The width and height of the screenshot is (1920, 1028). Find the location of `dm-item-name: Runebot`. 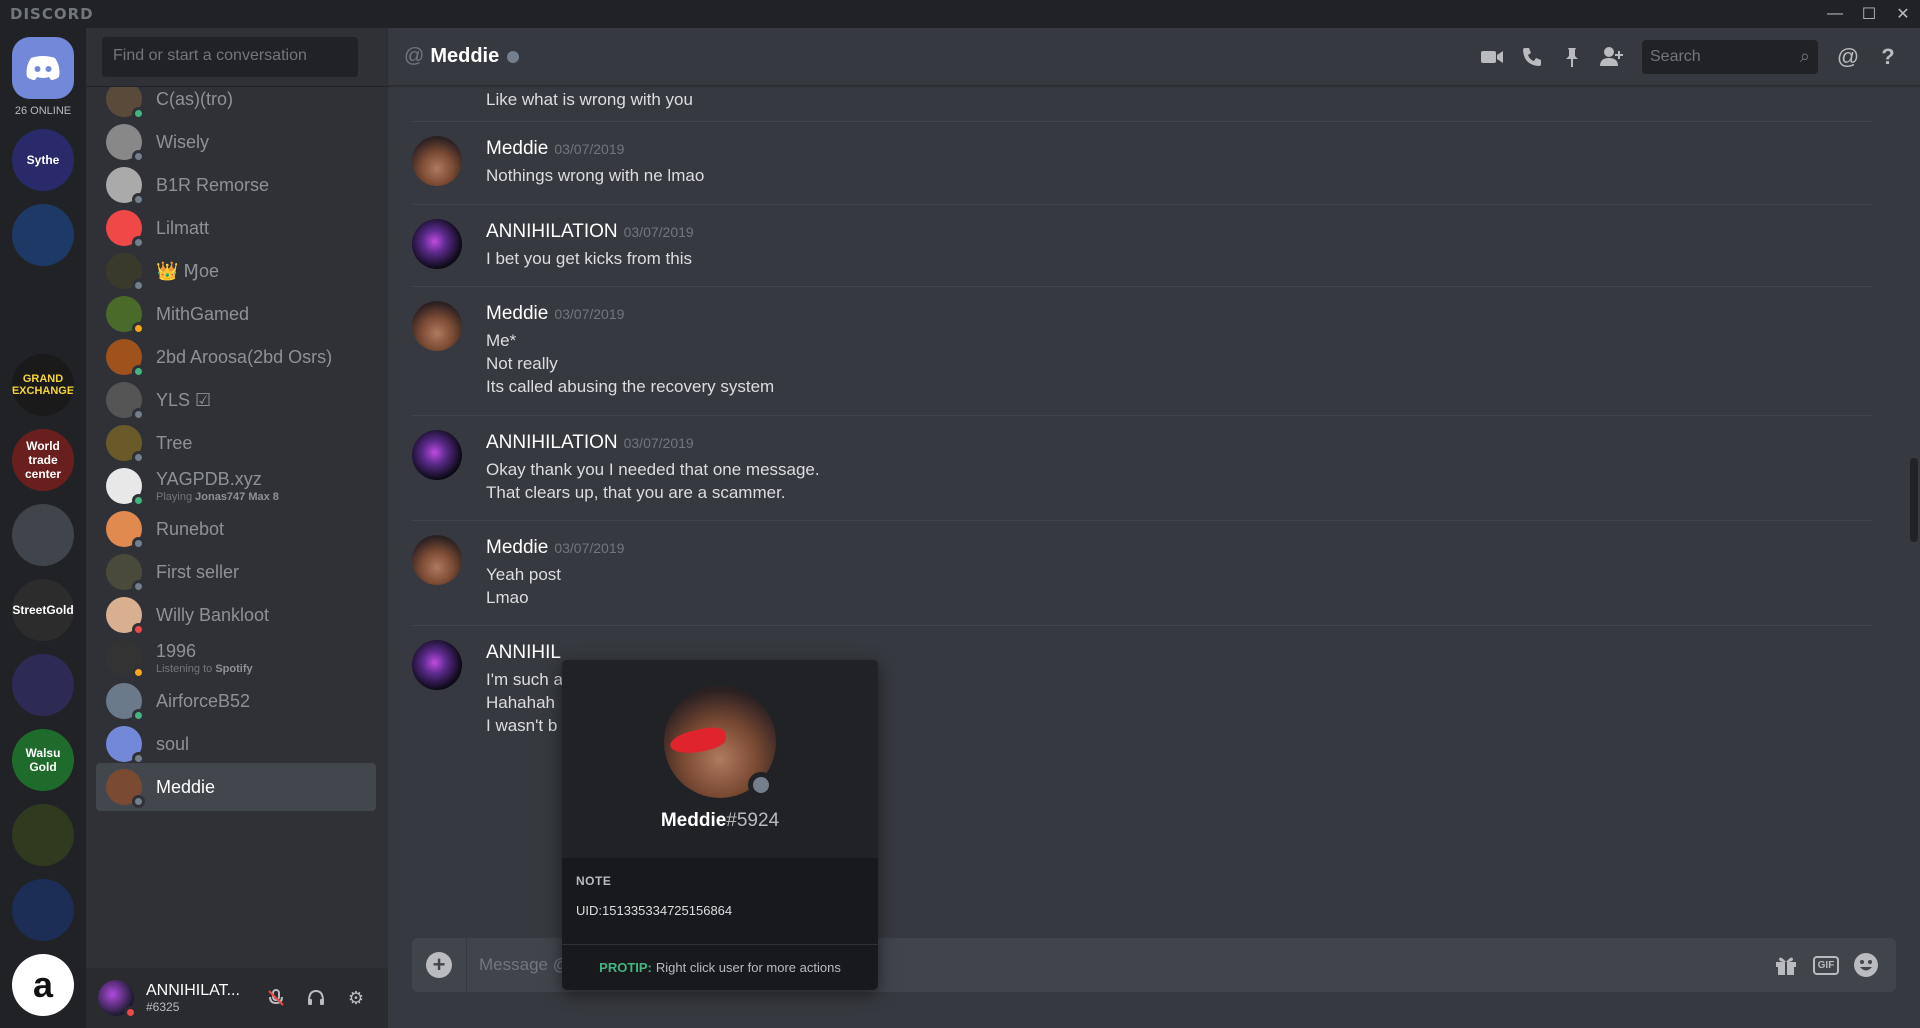

dm-item-name: Runebot is located at coordinates (190, 528).